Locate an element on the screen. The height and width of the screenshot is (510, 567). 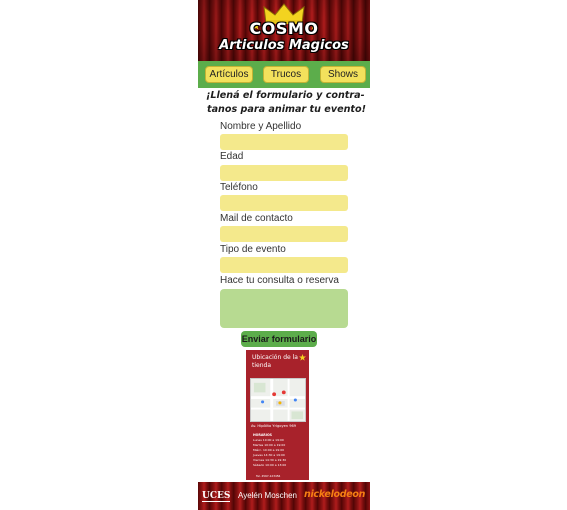
star-icon is located at coordinates (302, 357).